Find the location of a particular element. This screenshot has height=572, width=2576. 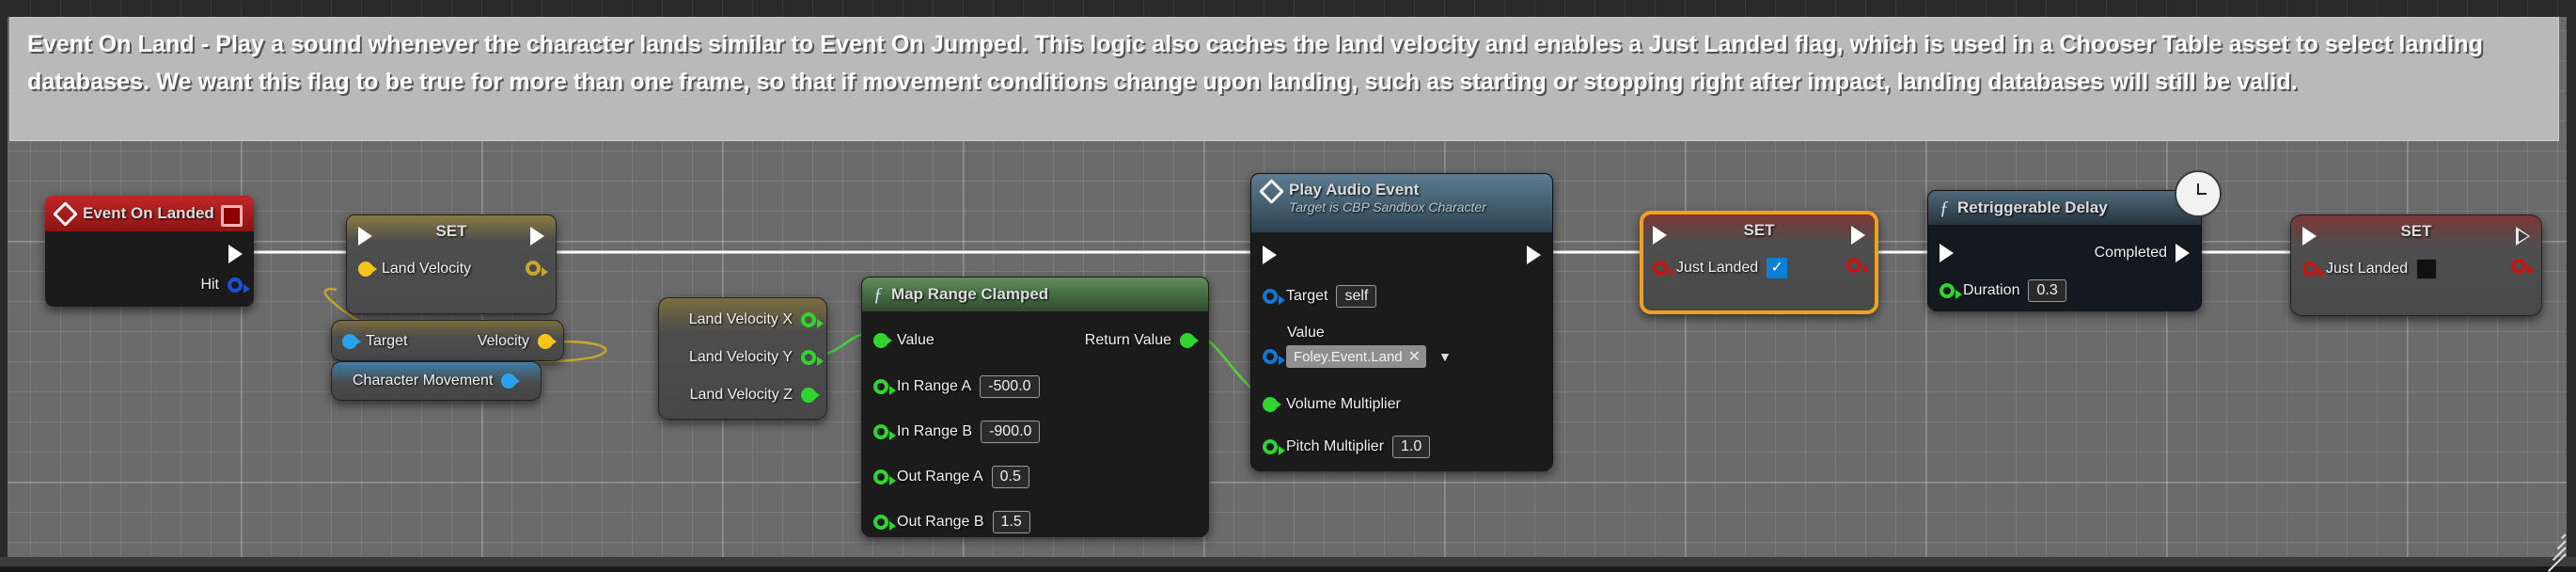

pin-hit-out: Hit is located at coordinates (225, 285).